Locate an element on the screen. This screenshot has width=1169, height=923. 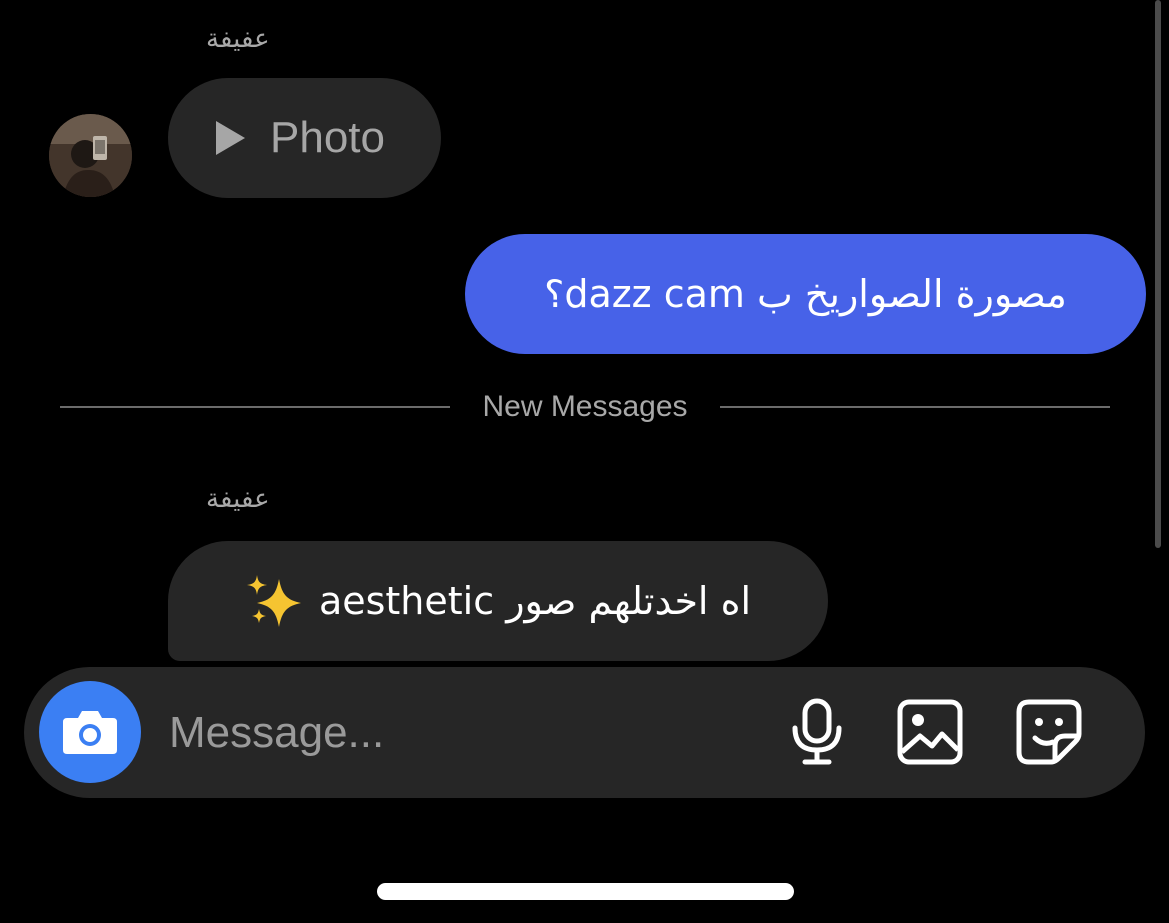
outgoing-message-bubble: مصورة الصواريخ ب dazz cam؟ is located at coordinates (805, 294).